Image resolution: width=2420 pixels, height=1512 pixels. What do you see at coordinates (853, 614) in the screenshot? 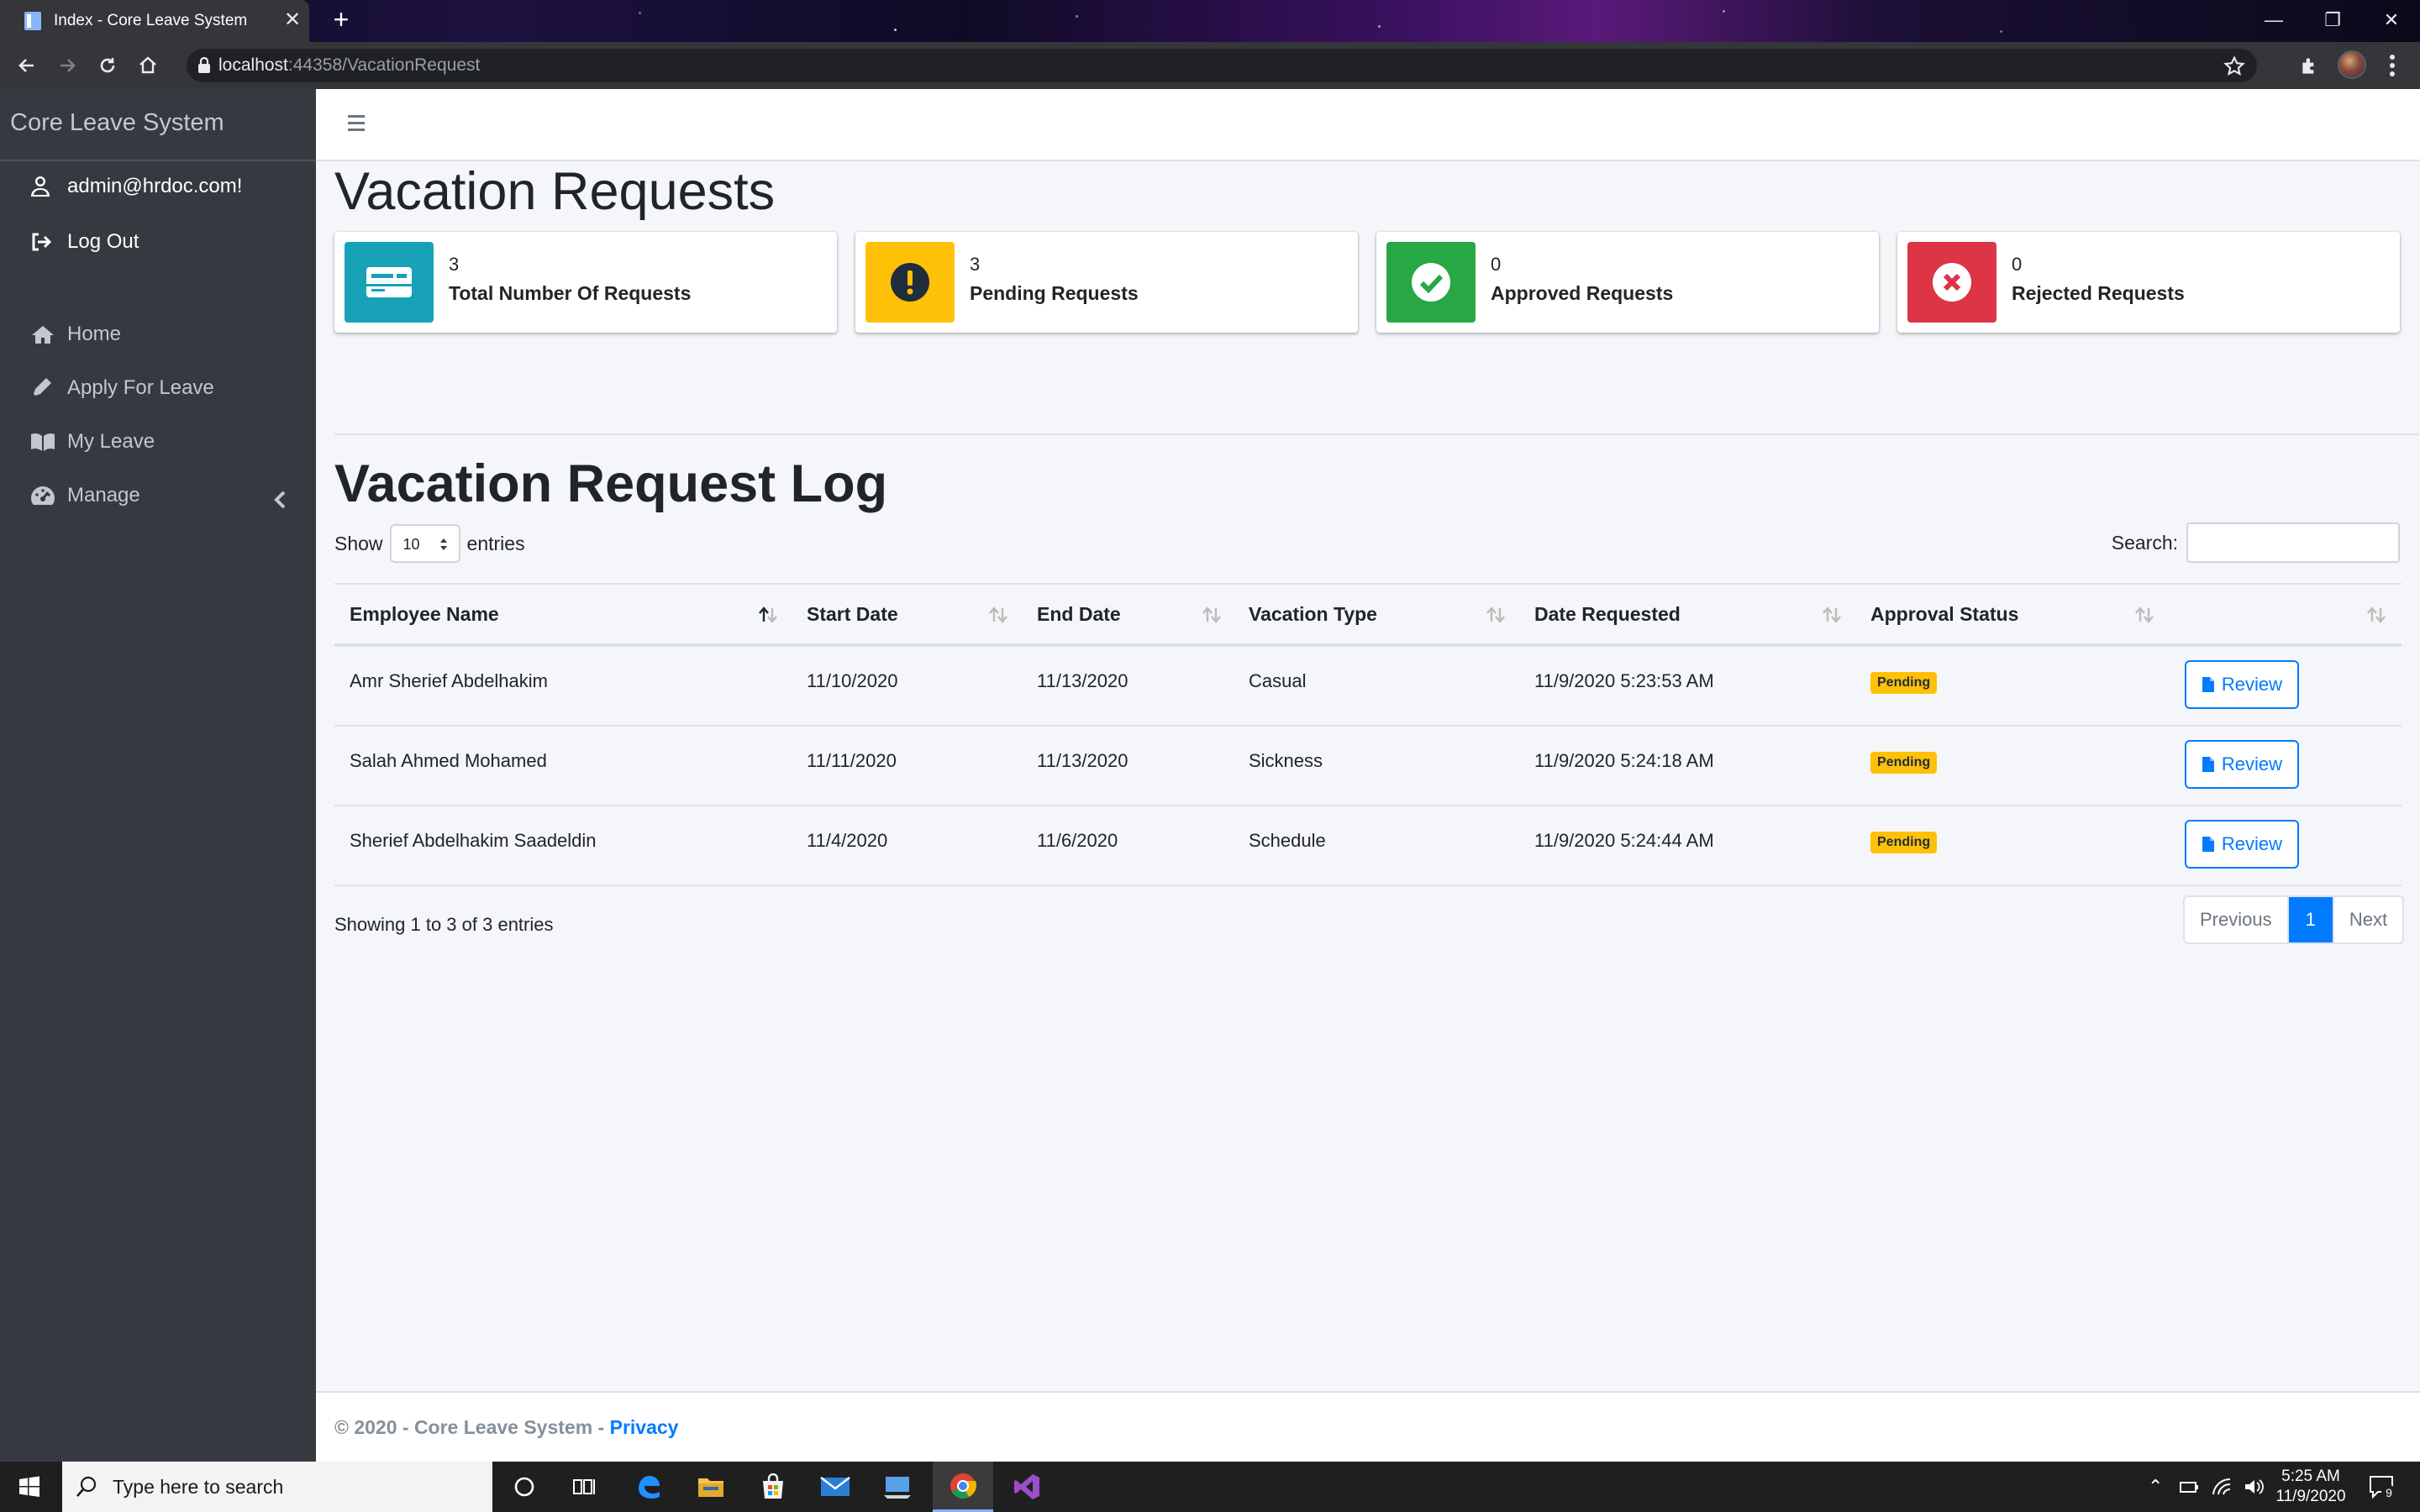
I see `column-header-start-date: Start Date` at bounding box center [853, 614].